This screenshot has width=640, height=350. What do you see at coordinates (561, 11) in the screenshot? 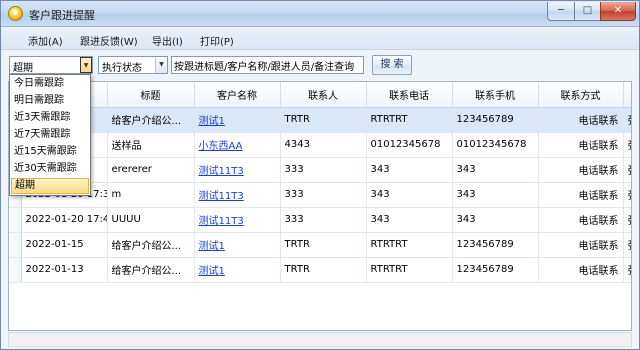
I see `minimize-button: ─` at bounding box center [561, 11].